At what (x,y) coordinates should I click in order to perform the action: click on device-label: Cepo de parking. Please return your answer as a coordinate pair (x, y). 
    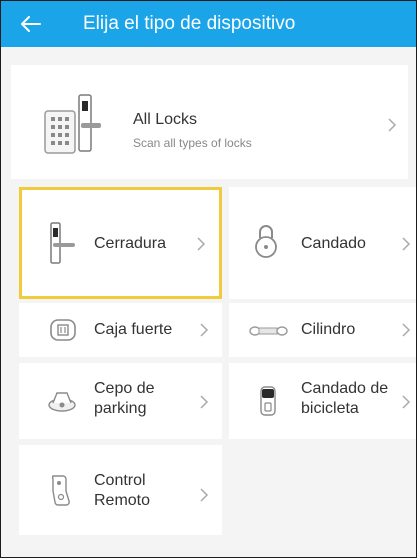
    Looking at the image, I should click on (124, 398).